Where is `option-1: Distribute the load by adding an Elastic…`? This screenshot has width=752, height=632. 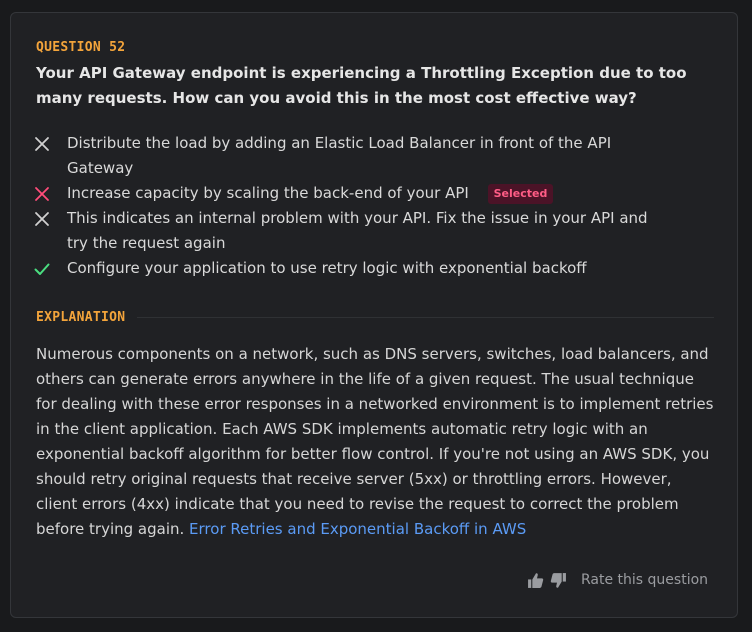 option-1: Distribute the load by adding an Elastic… is located at coordinates (353, 156).